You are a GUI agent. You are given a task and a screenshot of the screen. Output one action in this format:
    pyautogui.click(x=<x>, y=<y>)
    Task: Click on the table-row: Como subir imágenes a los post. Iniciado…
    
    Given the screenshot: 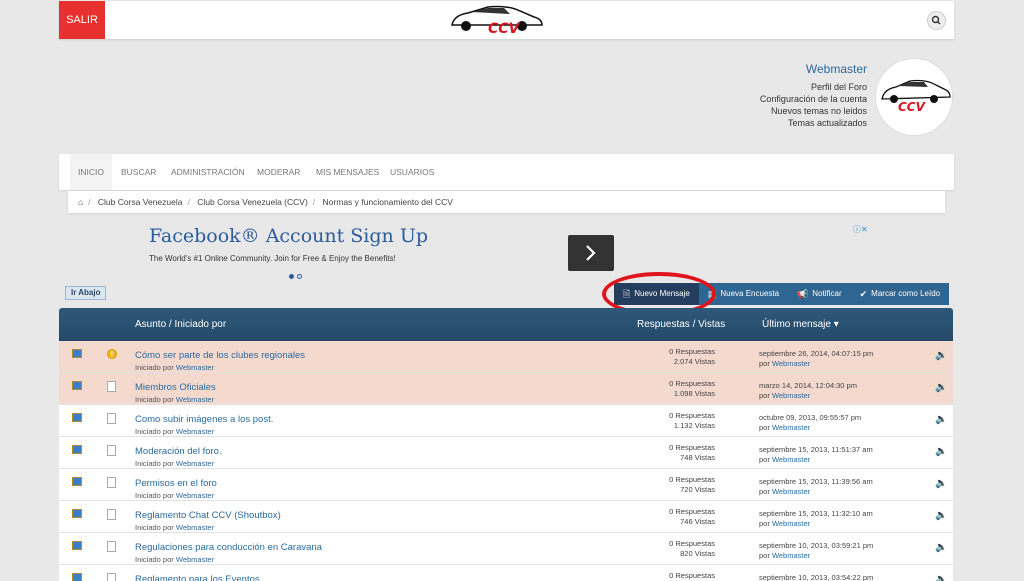 What is the action you would take?
    pyautogui.click(x=506, y=421)
    